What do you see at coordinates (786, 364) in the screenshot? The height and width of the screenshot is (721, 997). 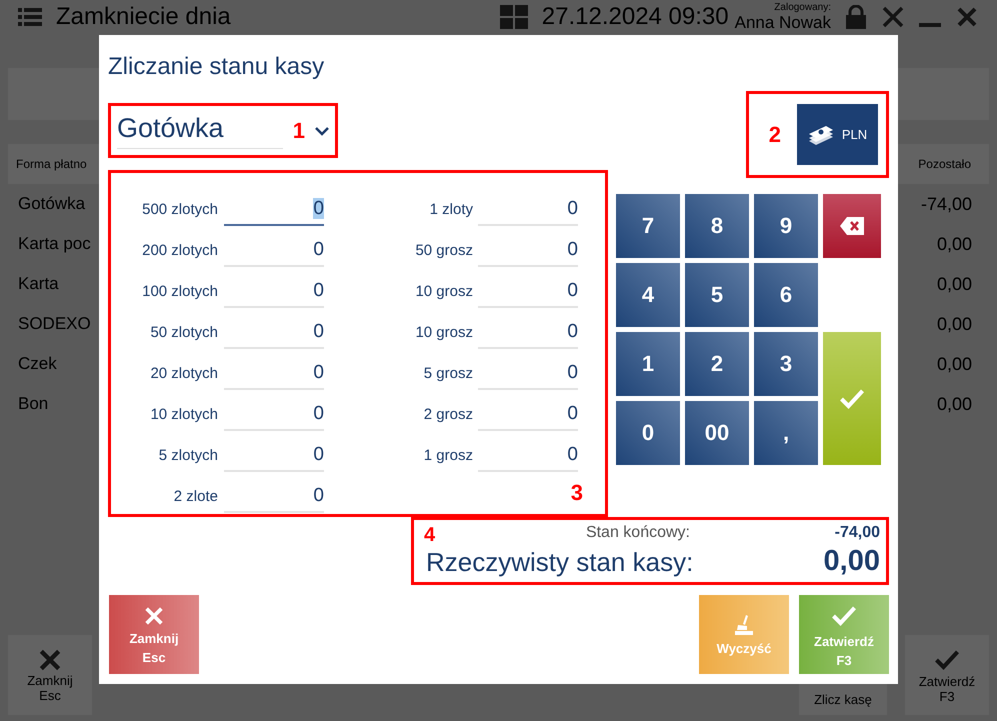 I see `keypad-key: 3` at bounding box center [786, 364].